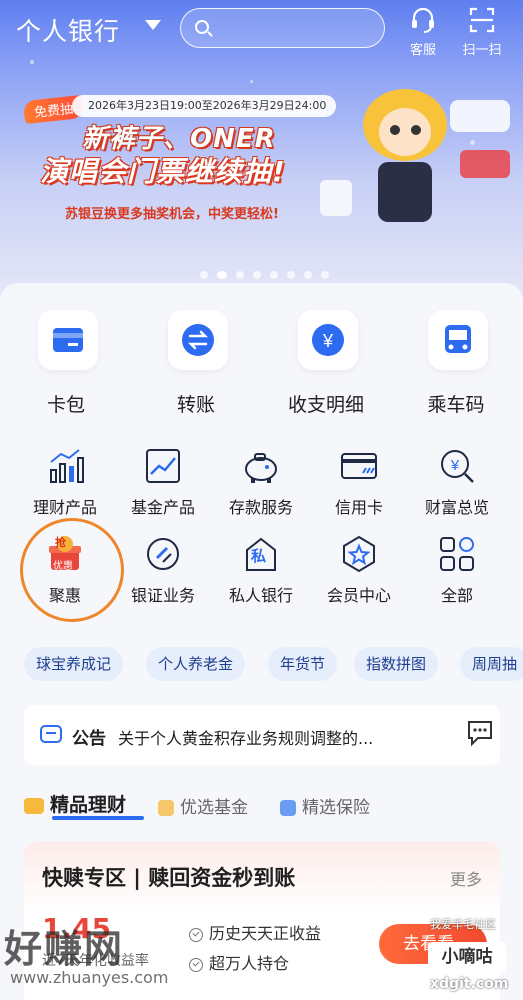  What do you see at coordinates (423, 20) in the screenshot?
I see `headset-icon` at bounding box center [423, 20].